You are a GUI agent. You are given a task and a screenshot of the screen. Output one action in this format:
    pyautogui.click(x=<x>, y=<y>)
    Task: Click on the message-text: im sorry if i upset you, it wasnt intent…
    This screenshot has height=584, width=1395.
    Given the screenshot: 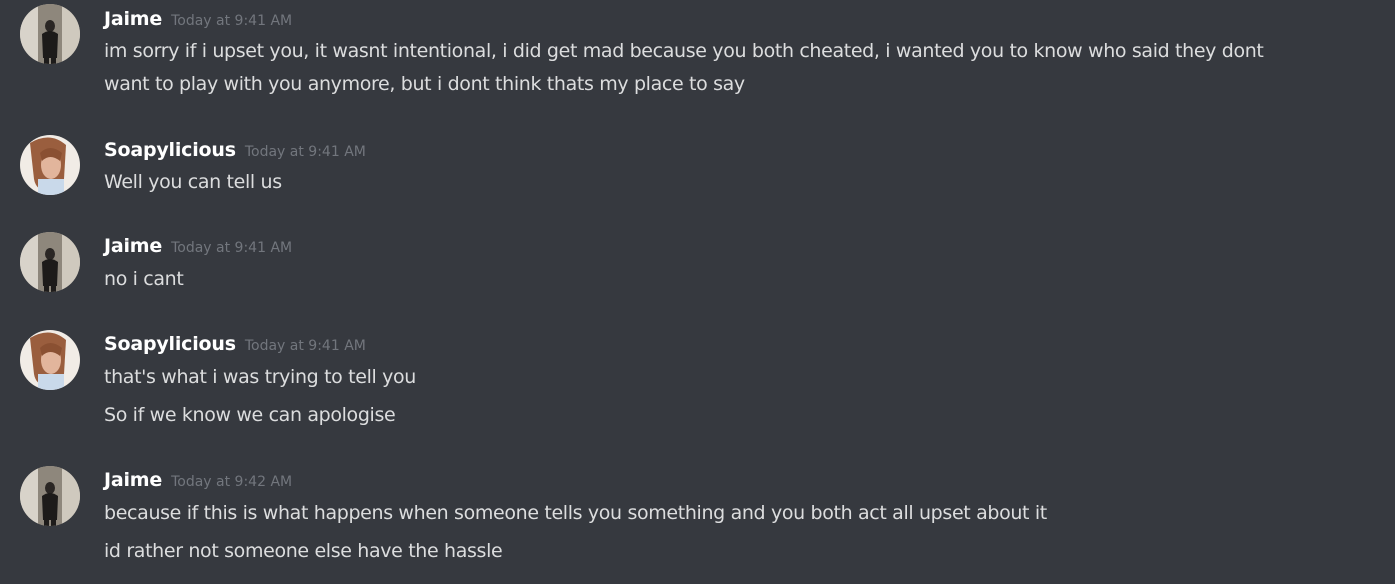 What is the action you would take?
    pyautogui.click(x=684, y=51)
    